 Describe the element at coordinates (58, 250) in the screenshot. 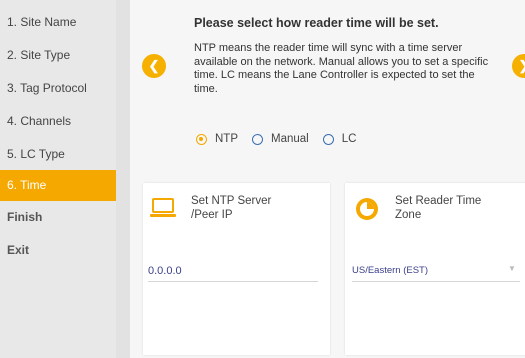

I see `sidebar-item-exit: Exit` at that location.